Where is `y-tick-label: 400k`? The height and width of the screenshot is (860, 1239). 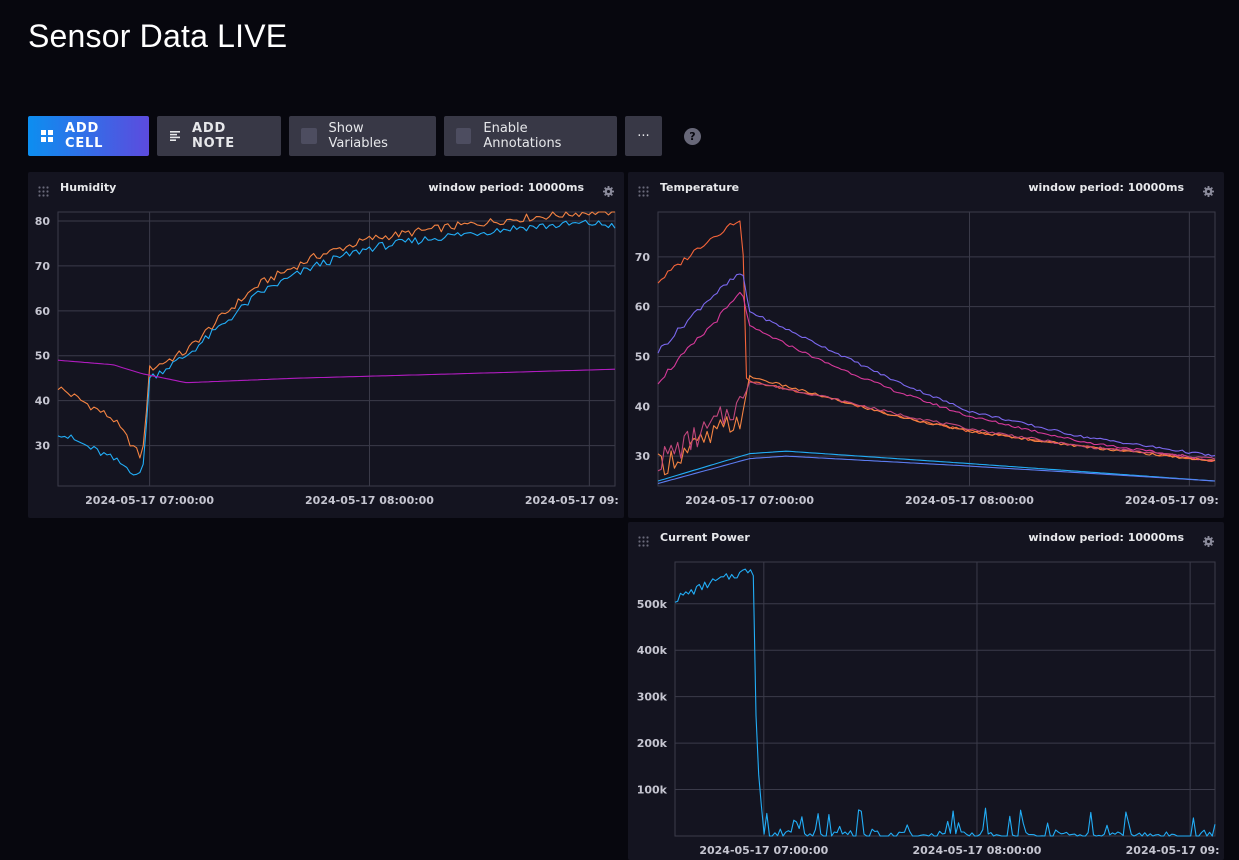 y-tick-label: 400k is located at coordinates (652, 650).